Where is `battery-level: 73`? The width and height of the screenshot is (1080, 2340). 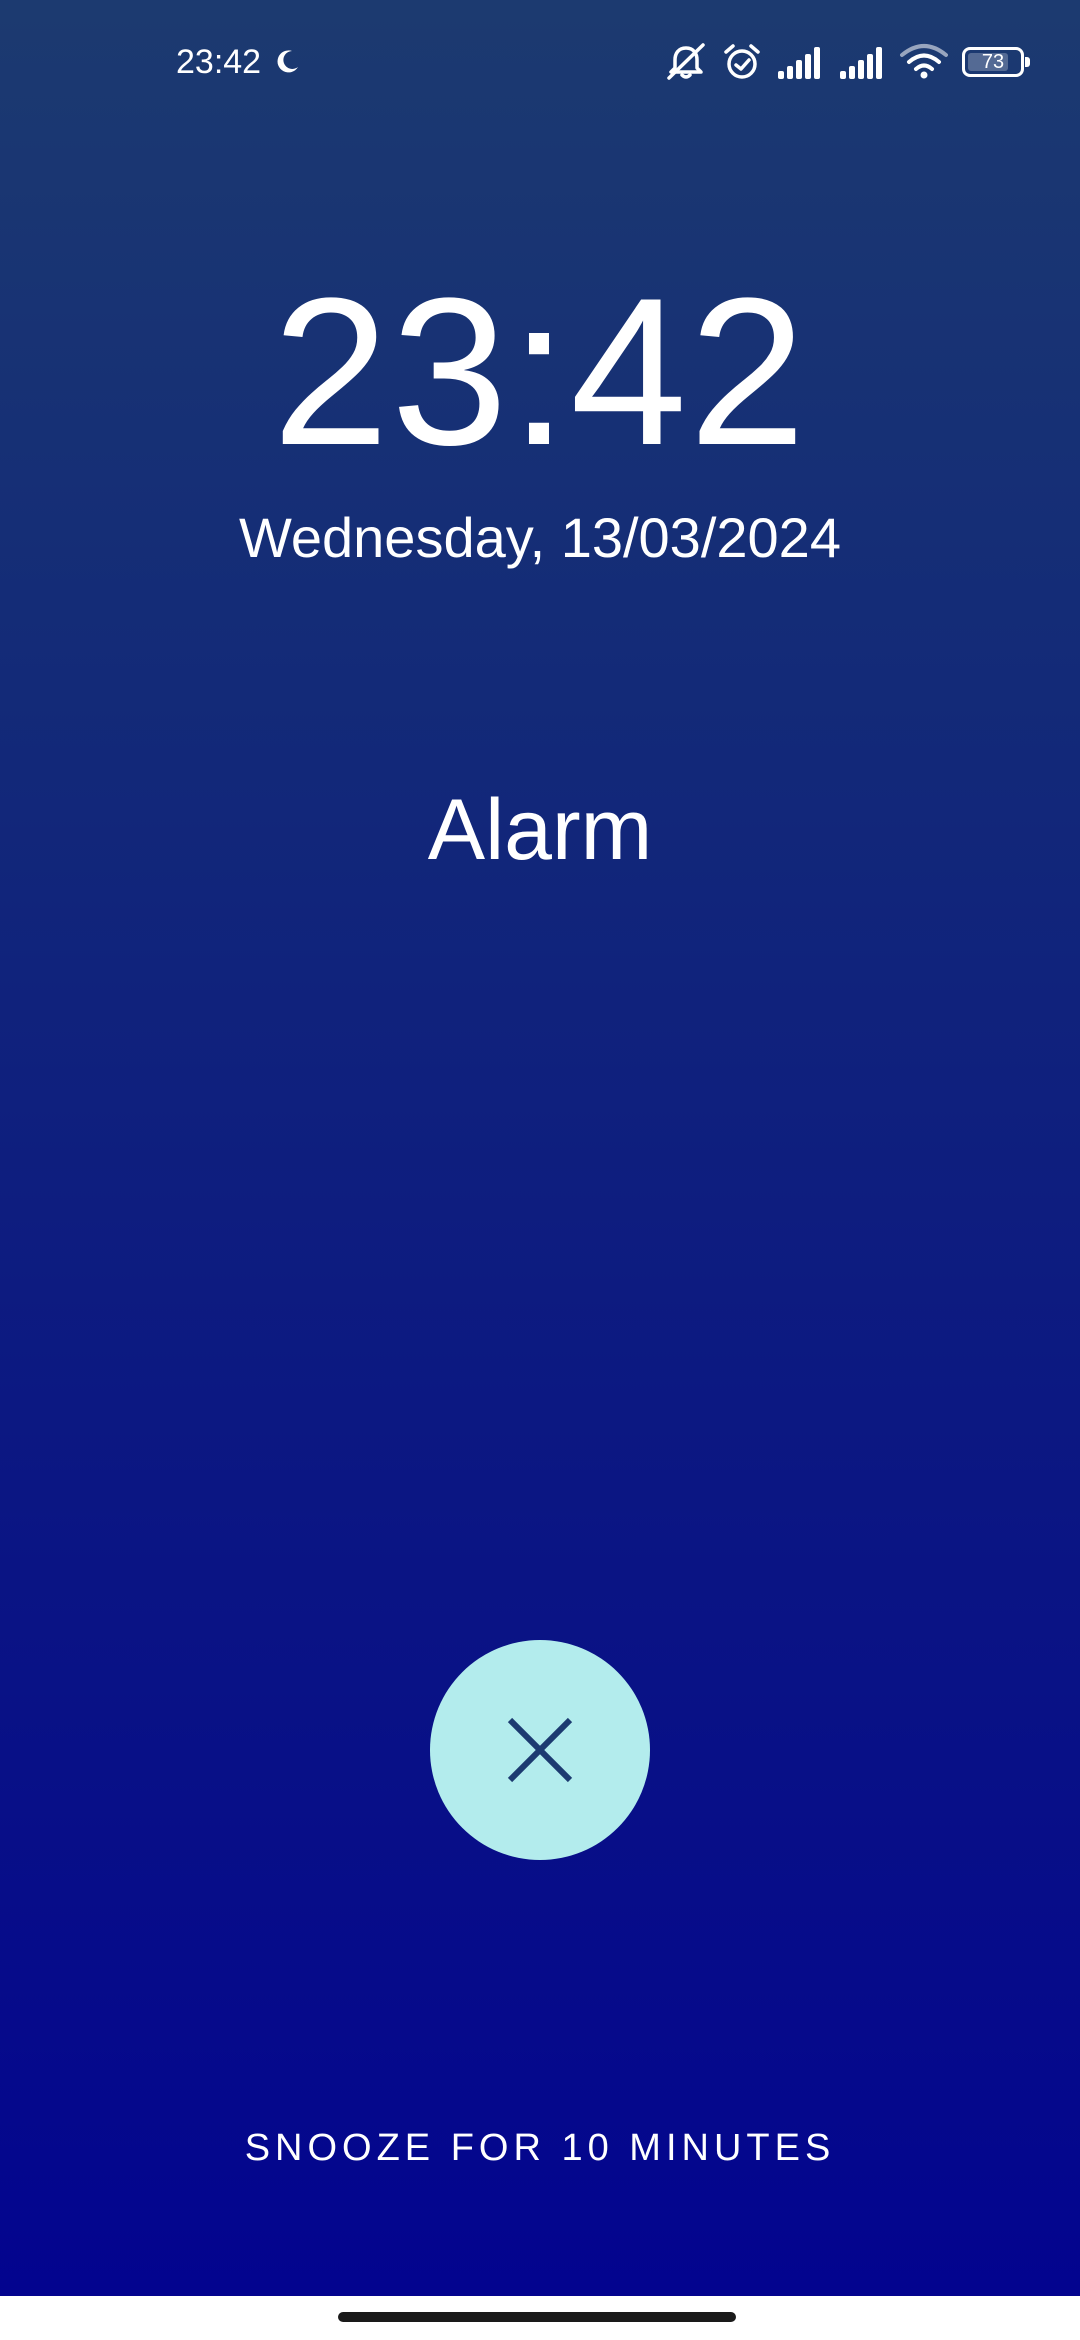 battery-level: 73 is located at coordinates (993, 61).